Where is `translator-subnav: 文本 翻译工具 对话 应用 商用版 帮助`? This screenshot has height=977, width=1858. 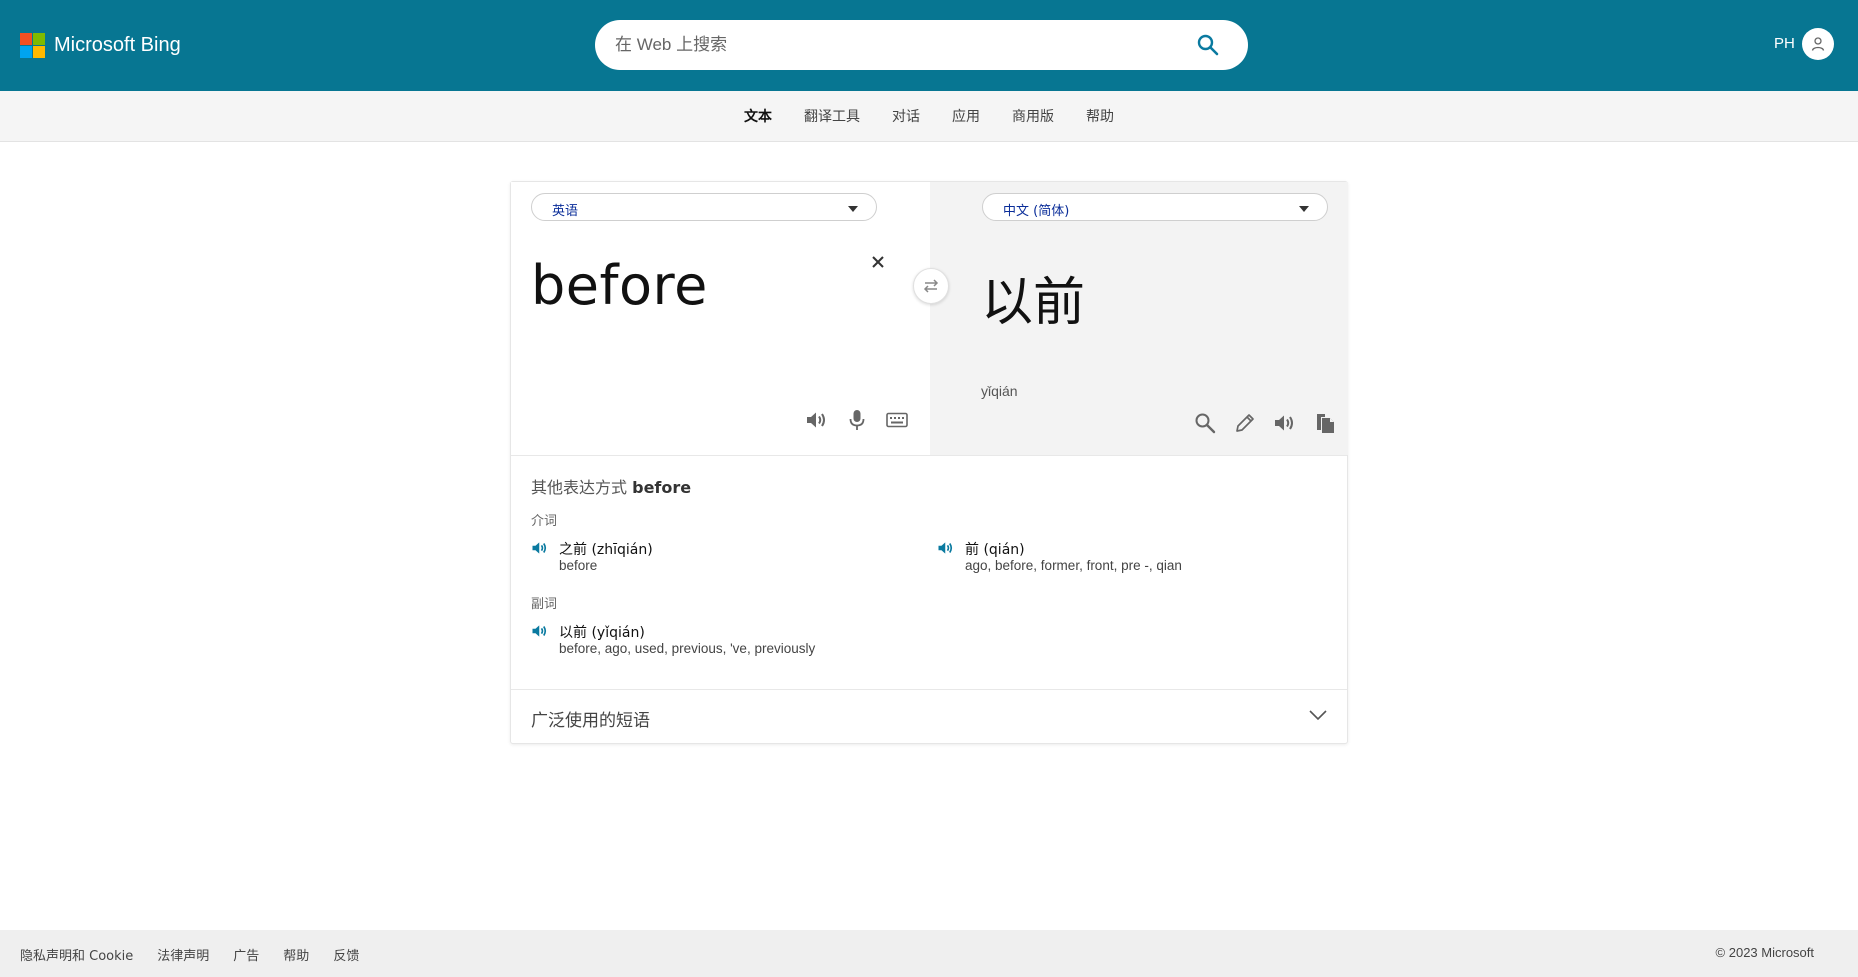 translator-subnav: 文本 翻译工具 对话 应用 商用版 帮助 is located at coordinates (929, 116).